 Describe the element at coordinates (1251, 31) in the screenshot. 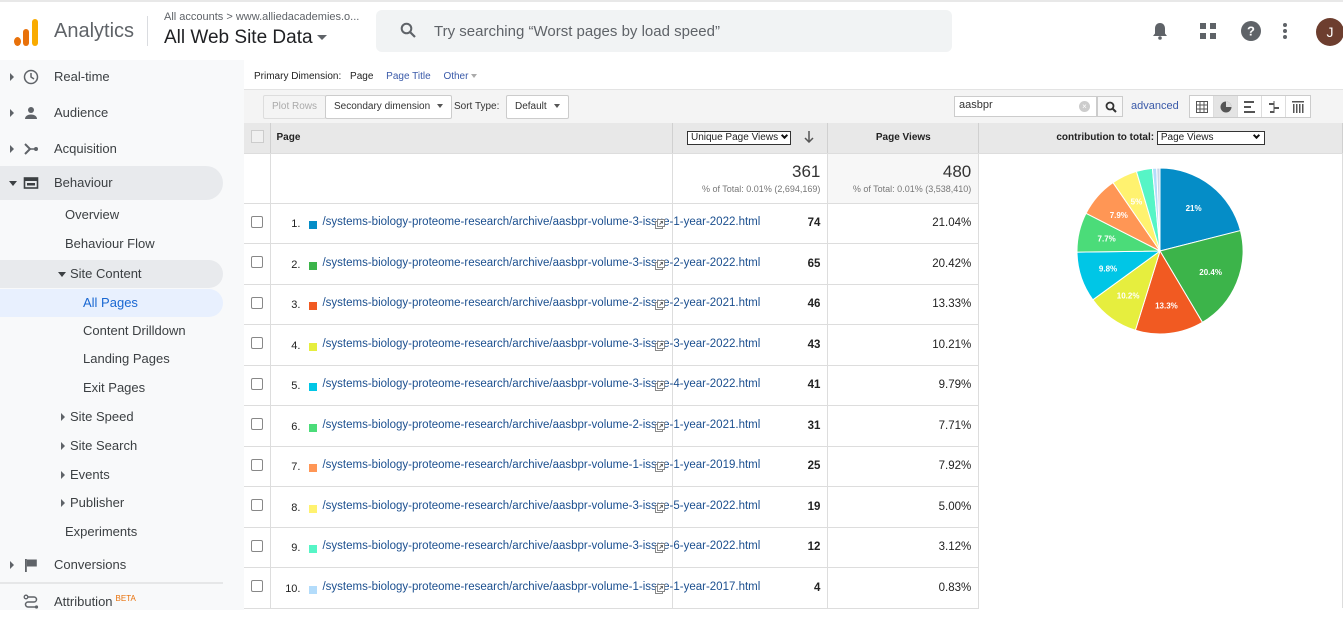

I see `help-icon: ?` at that location.